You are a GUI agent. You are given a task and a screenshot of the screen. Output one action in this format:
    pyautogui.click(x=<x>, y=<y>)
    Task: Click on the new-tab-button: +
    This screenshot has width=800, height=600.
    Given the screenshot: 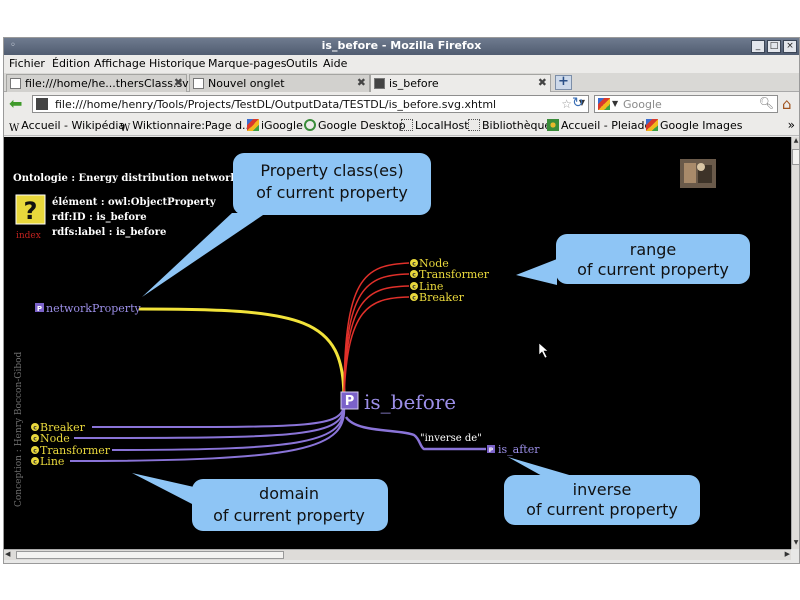 What is the action you would take?
    pyautogui.click(x=563, y=82)
    